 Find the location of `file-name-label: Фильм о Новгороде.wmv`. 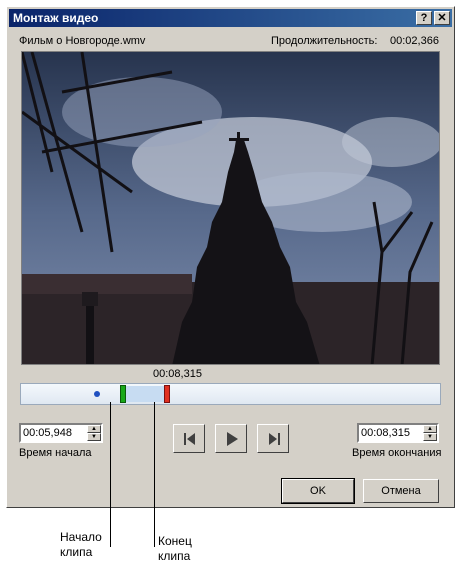

file-name-label: Фильм о Новгороде.wmv is located at coordinates (82, 41).